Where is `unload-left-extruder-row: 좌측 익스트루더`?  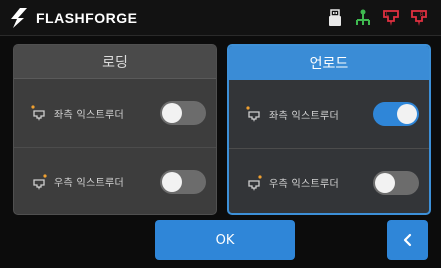
unload-left-extruder-row: 좌측 익스트루더 is located at coordinates (329, 114).